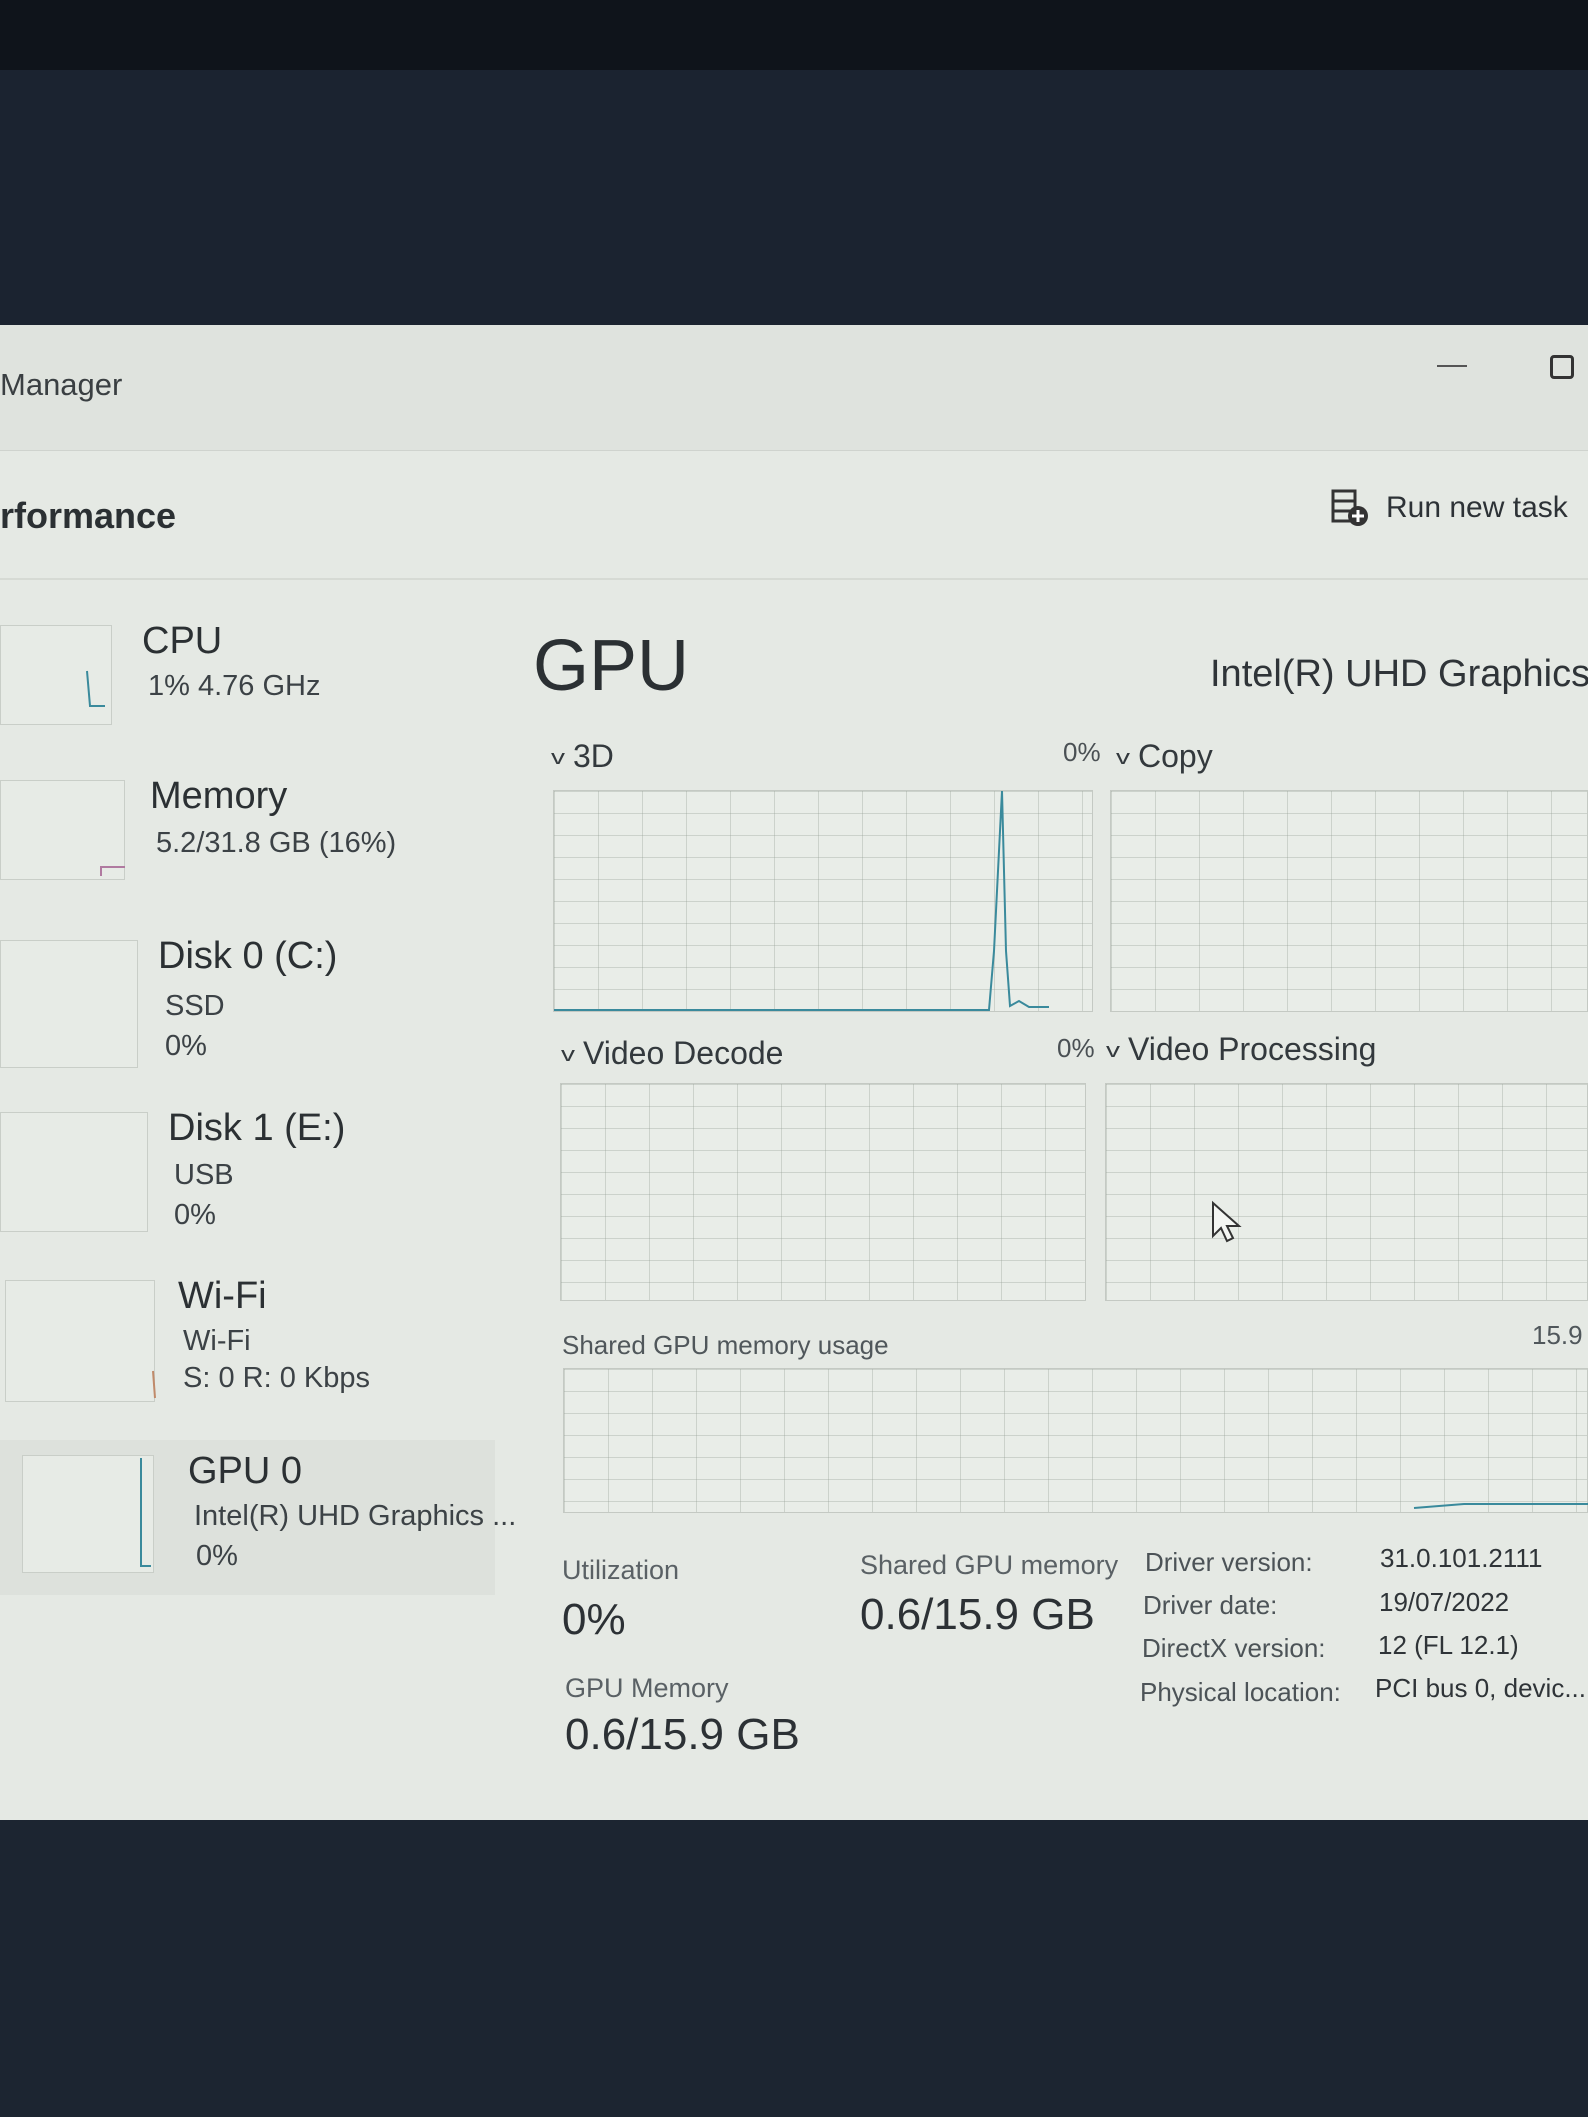 This screenshot has width=1588, height=2117. Describe the element at coordinates (74, 1172) in the screenshot. I see `disk1-mini-graph` at that location.